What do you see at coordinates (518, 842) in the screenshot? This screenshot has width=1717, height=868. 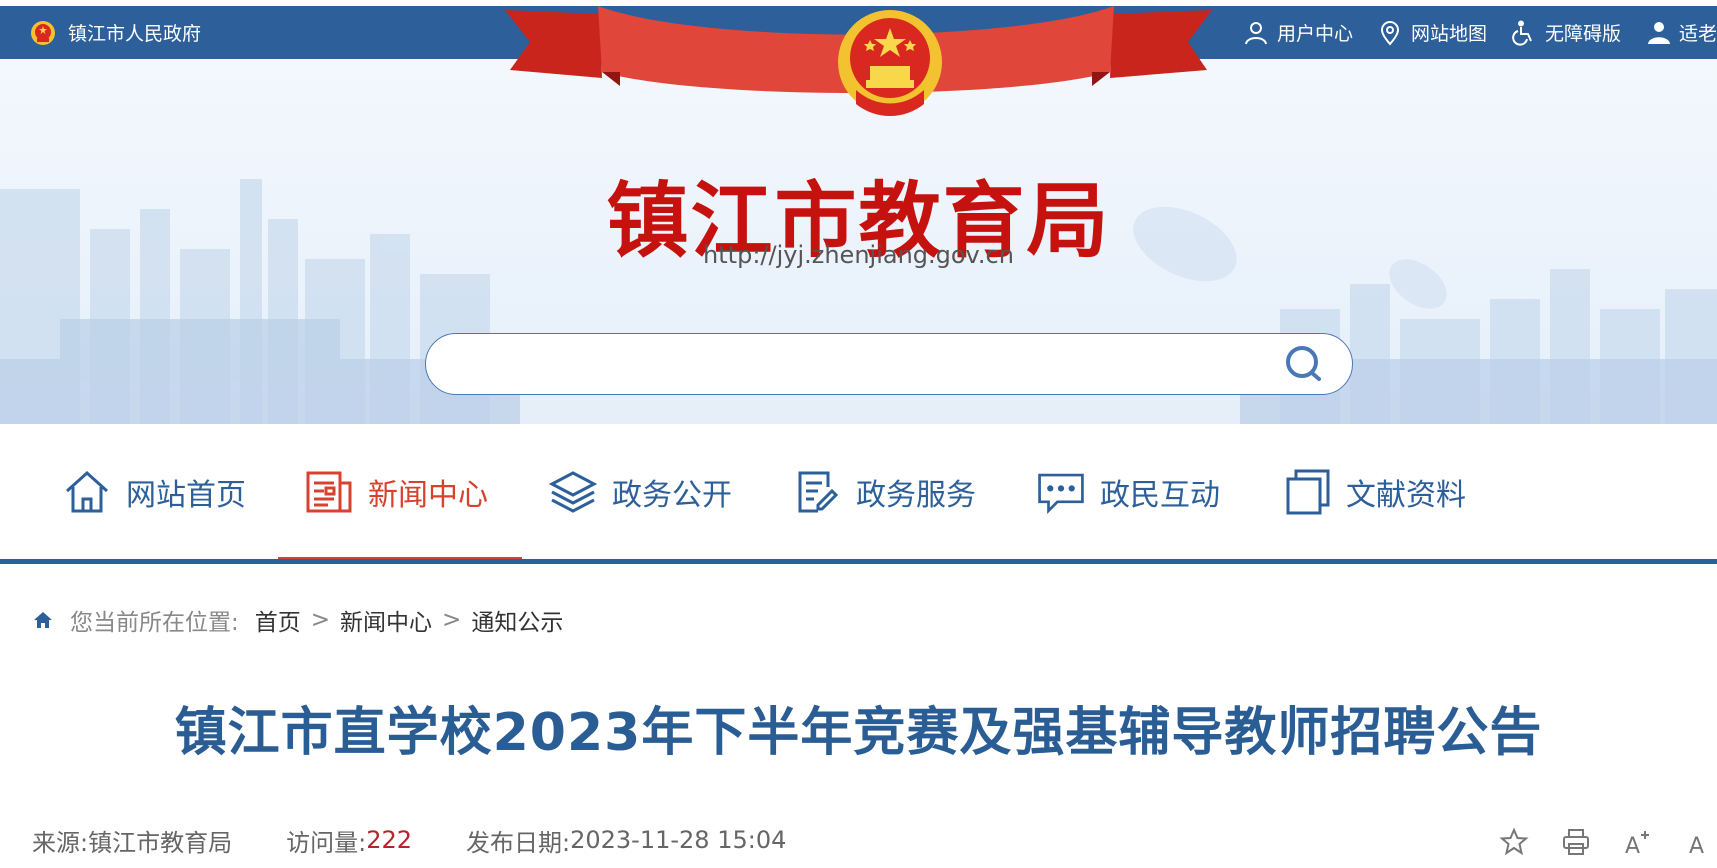 I see `date-label: 发布日期:` at bounding box center [518, 842].